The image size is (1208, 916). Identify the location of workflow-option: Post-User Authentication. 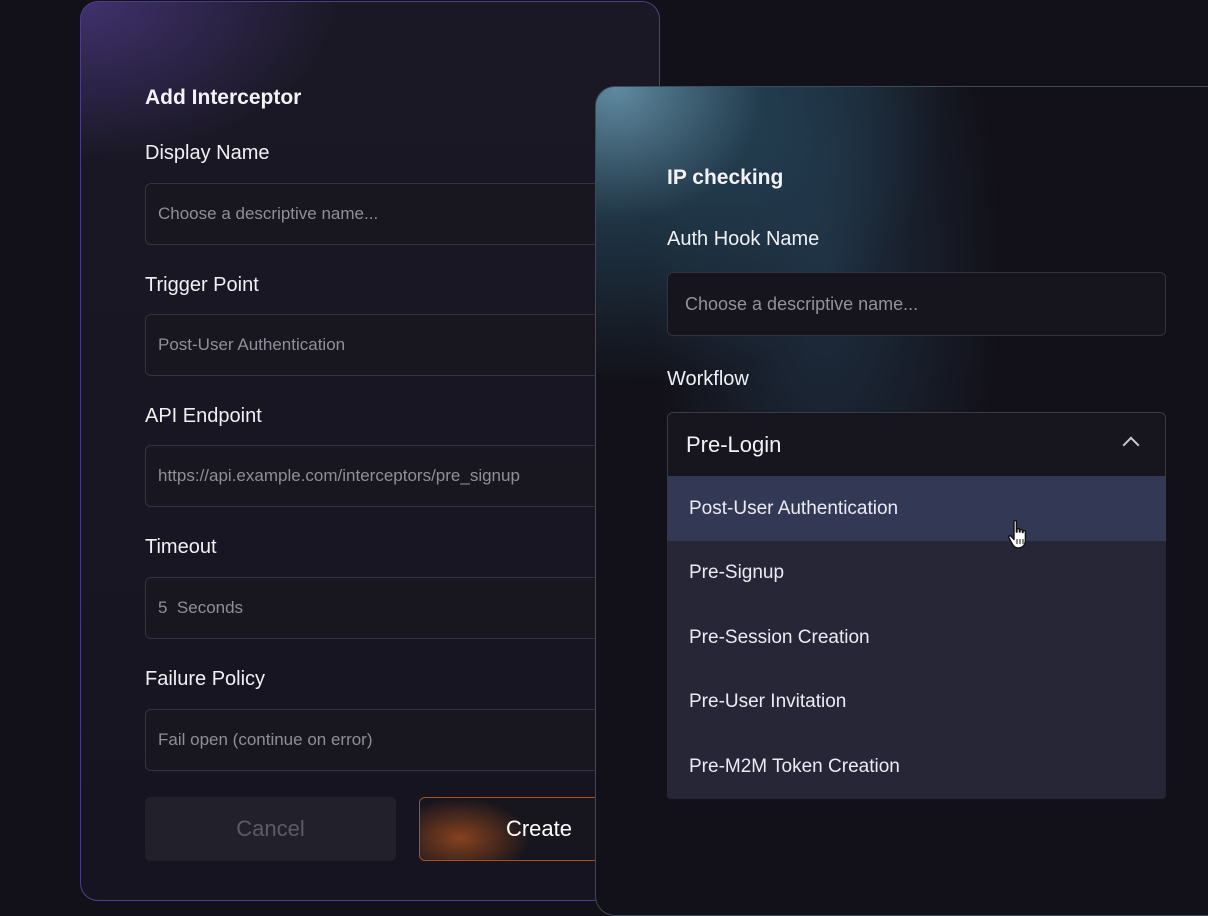
(916, 508).